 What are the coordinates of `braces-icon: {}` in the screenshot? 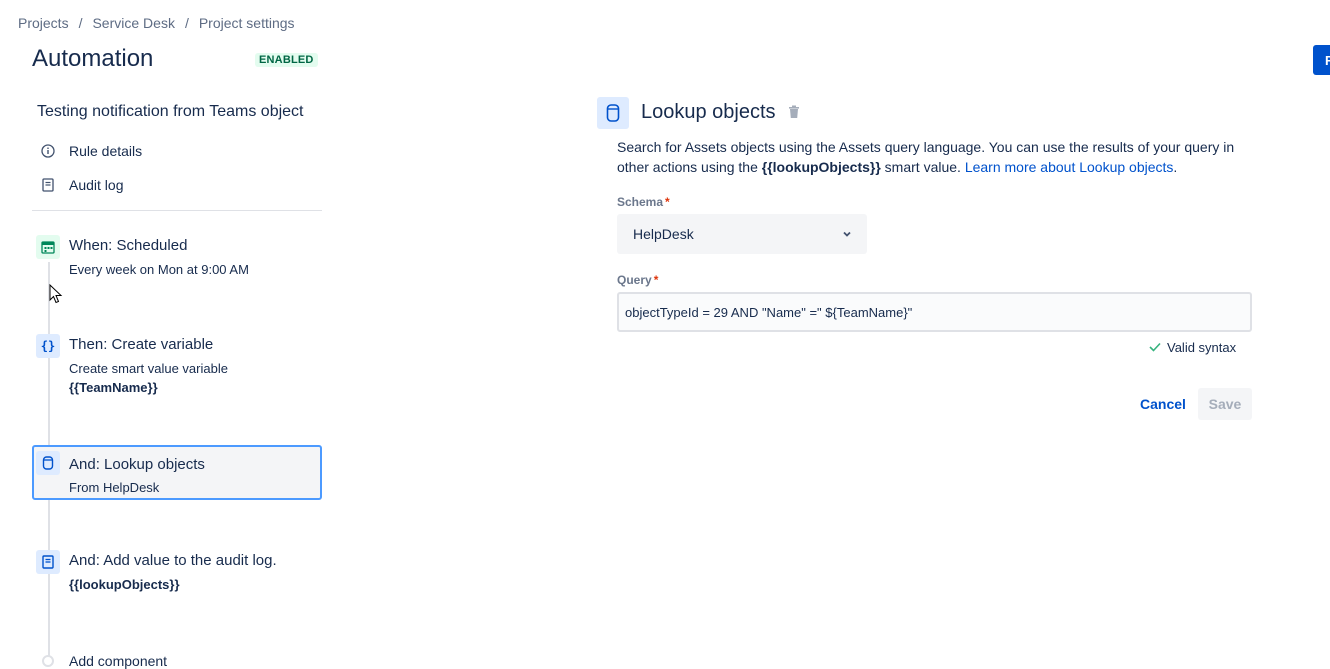 It's located at (48, 346).